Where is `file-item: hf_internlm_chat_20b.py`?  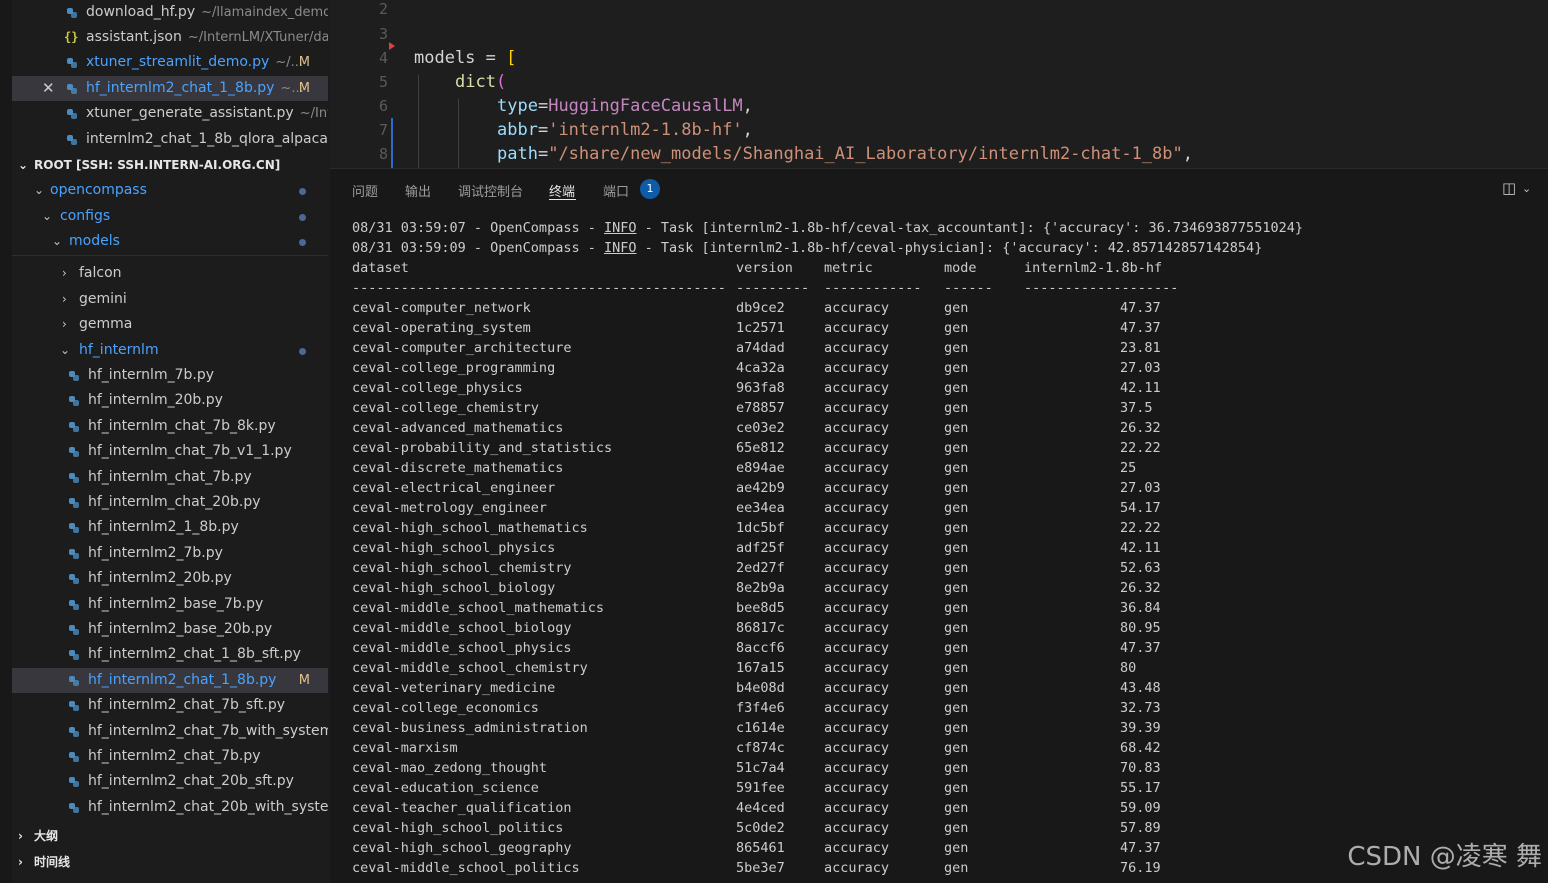
file-item: hf_internlm_chat_20b.py is located at coordinates (170, 502).